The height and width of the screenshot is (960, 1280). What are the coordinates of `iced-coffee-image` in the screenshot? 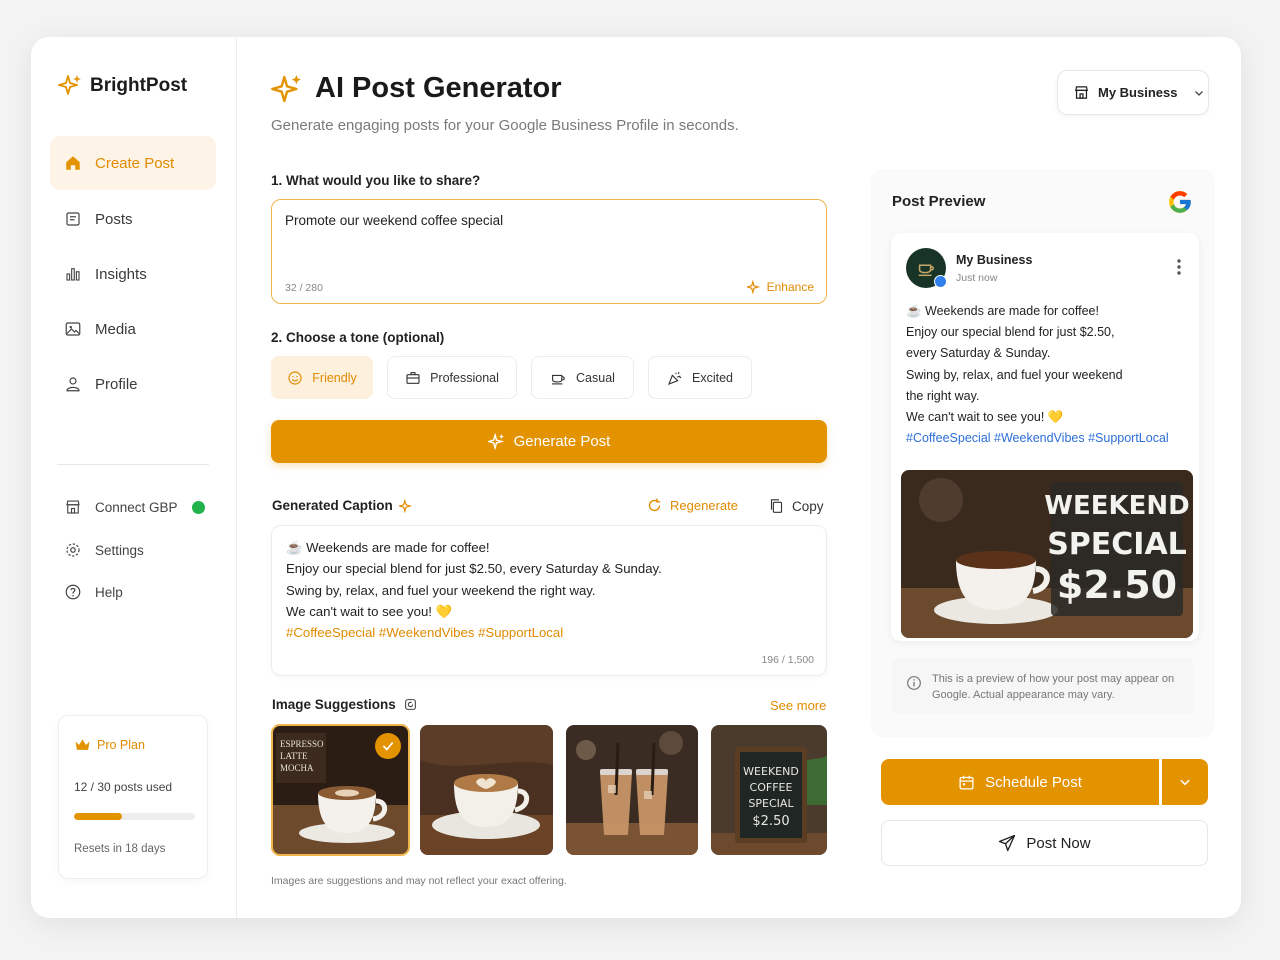 It's located at (632, 790).